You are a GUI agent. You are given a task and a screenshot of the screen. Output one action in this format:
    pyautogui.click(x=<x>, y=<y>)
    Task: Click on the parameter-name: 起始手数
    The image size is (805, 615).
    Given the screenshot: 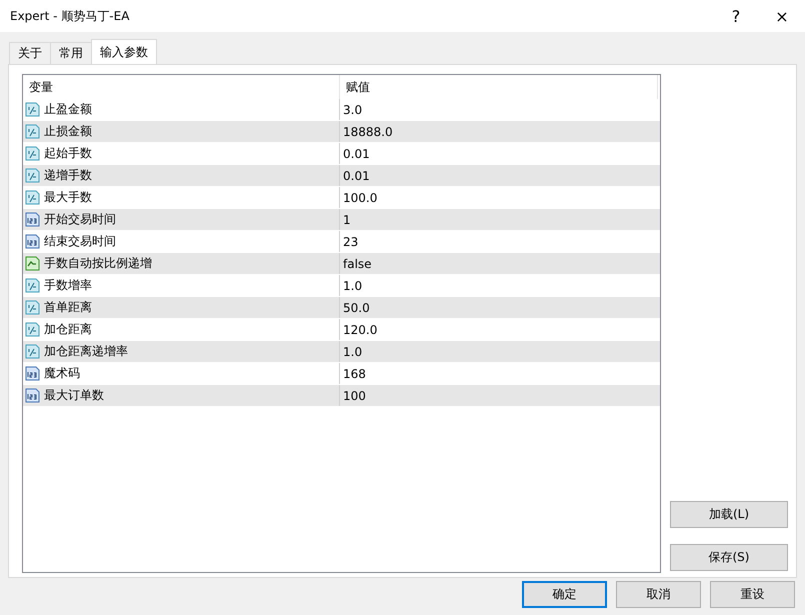 What is the action you would take?
    pyautogui.click(x=68, y=153)
    